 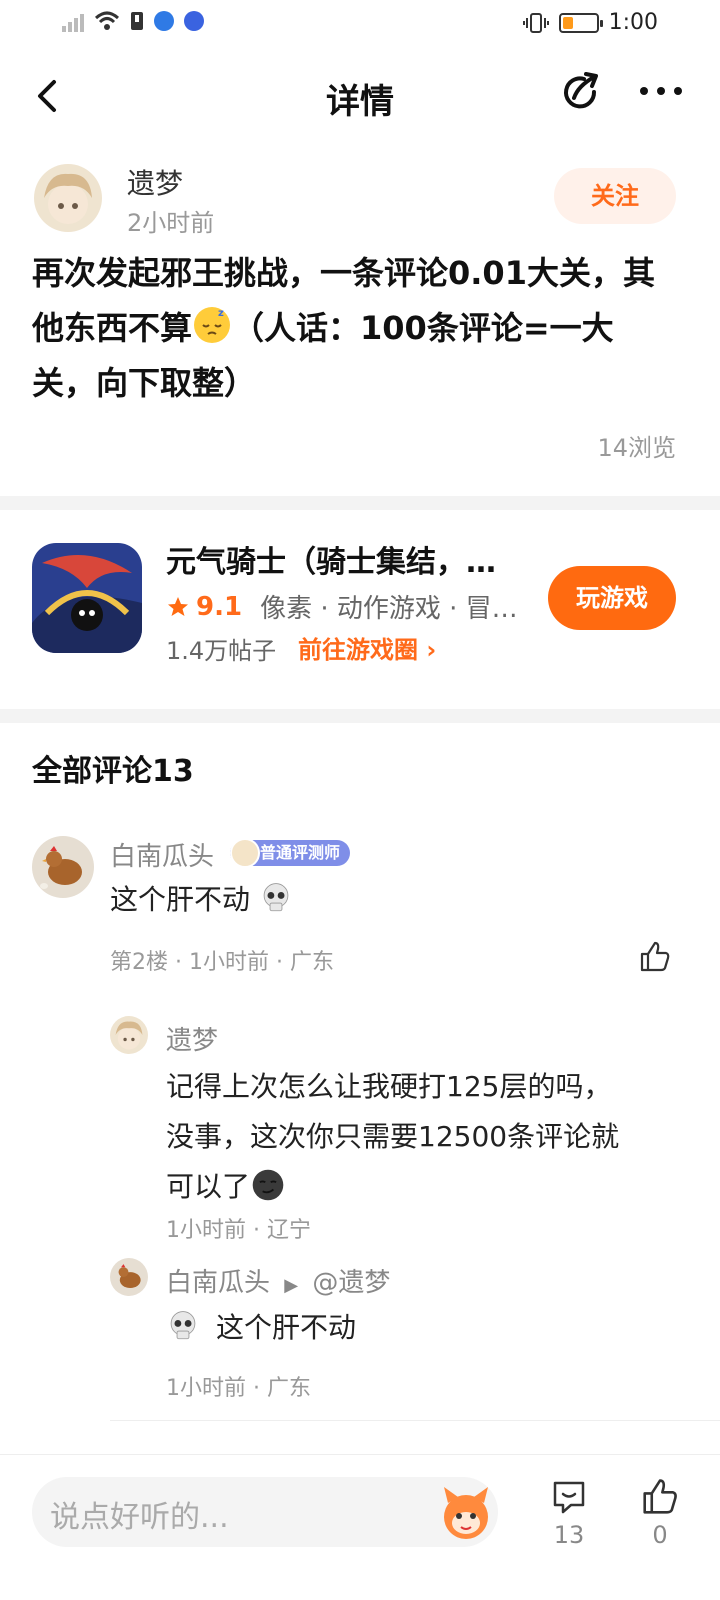 I want to click on signal-icon, so click(x=73, y=21).